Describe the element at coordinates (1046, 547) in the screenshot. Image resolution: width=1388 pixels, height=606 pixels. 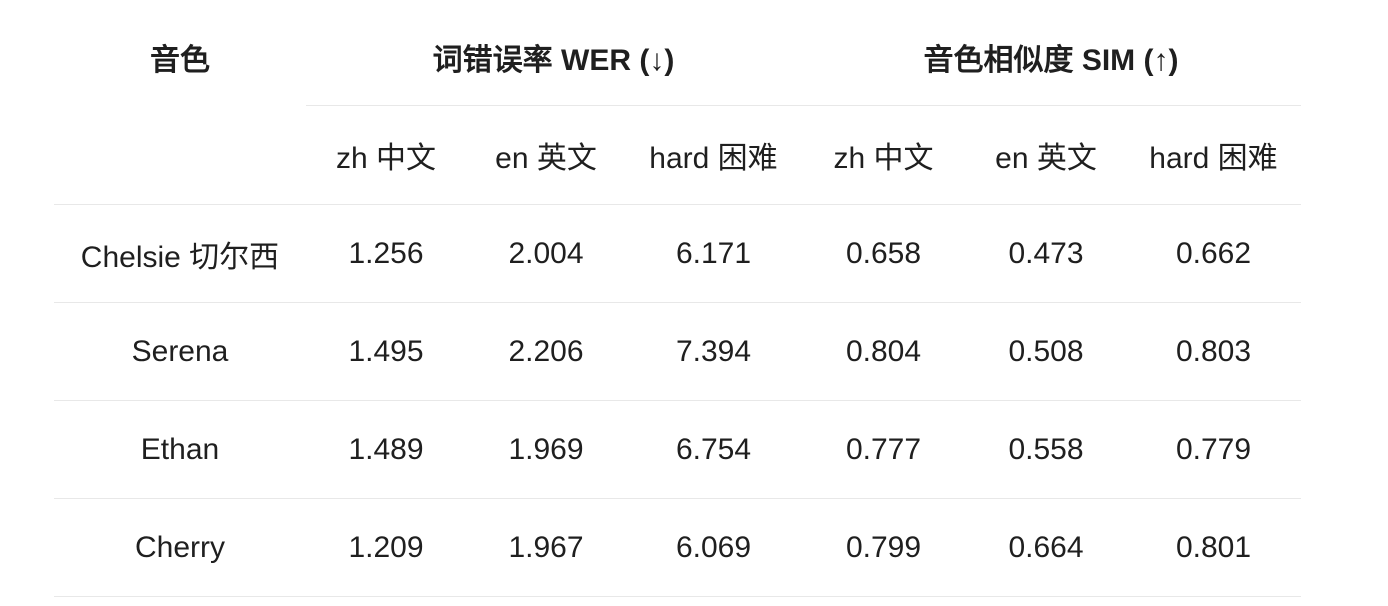
I see `sim-en-cell: 0.664` at that location.